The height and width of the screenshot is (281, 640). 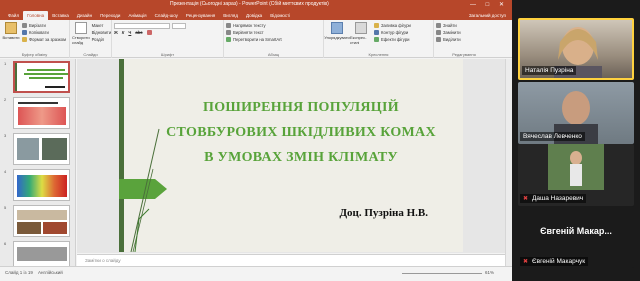 What do you see at coordinates (102, 25) in the screenshot?
I see `layout-button: Макет` at bounding box center [102, 25].